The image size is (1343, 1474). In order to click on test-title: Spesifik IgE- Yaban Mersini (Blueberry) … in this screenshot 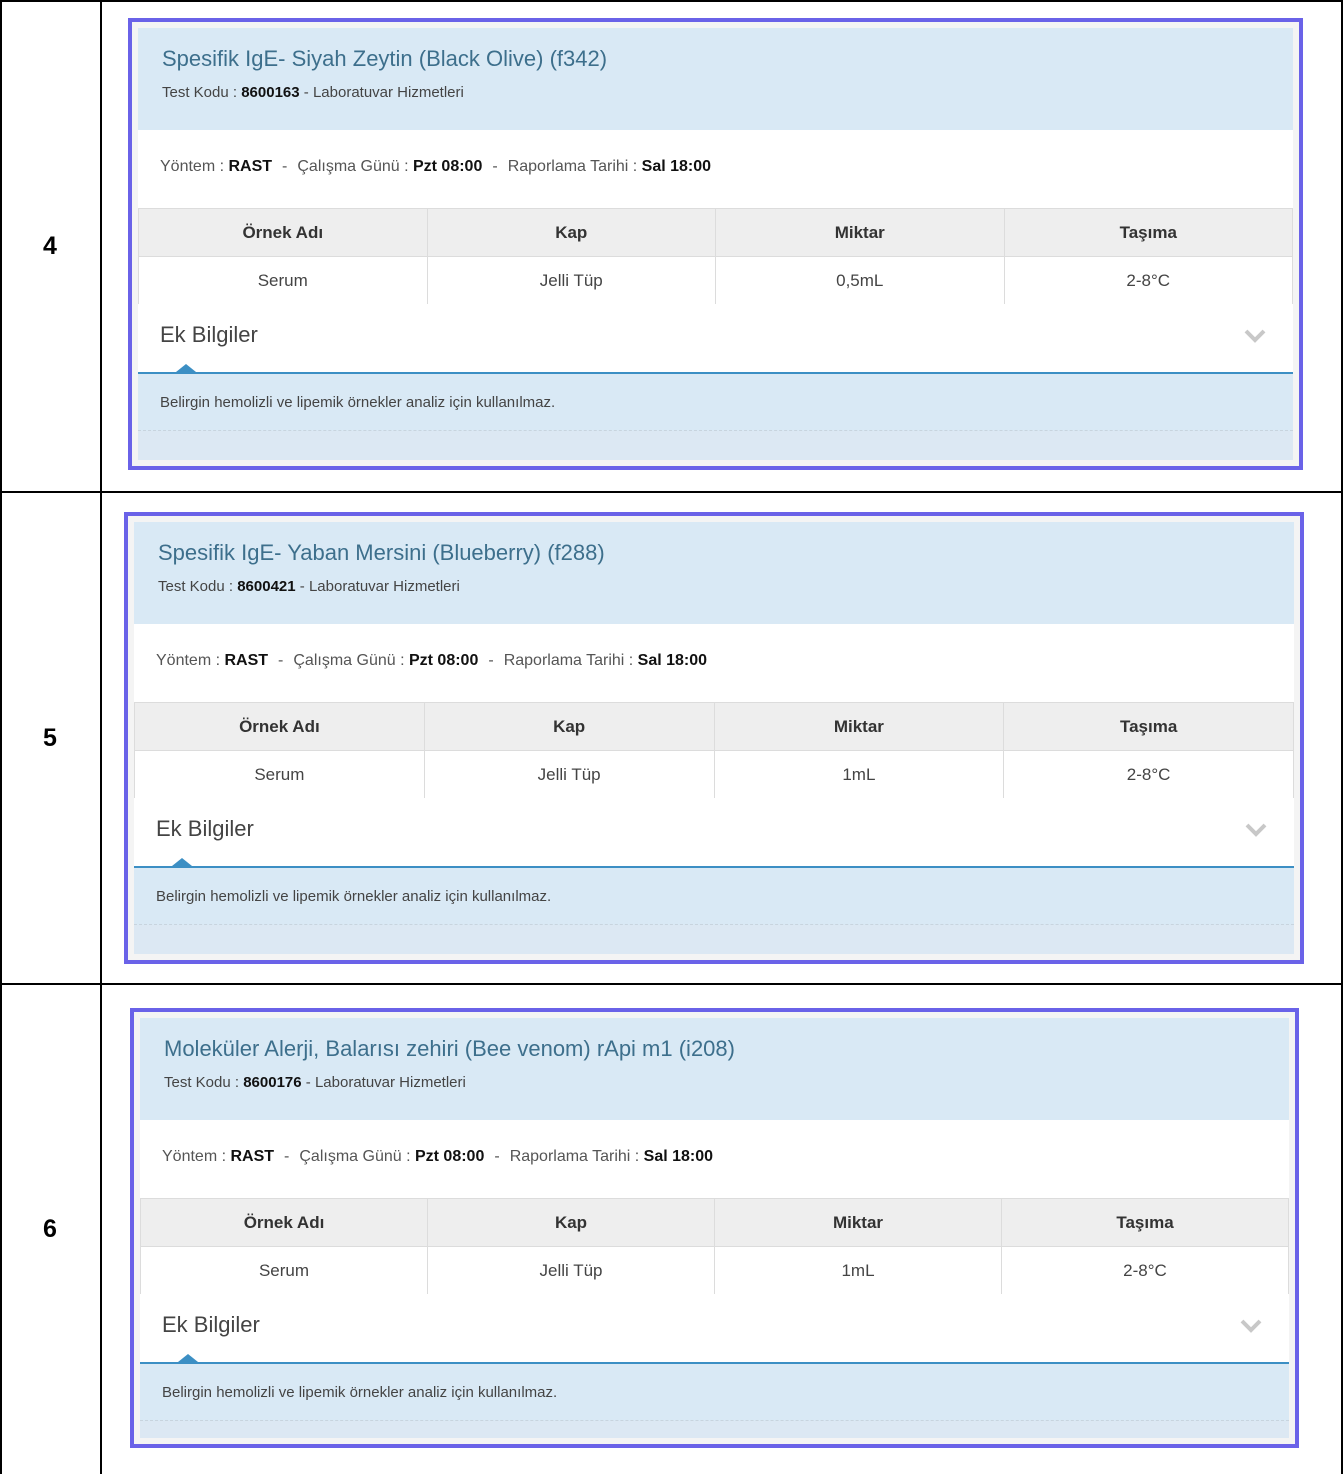, I will do `click(381, 553)`.